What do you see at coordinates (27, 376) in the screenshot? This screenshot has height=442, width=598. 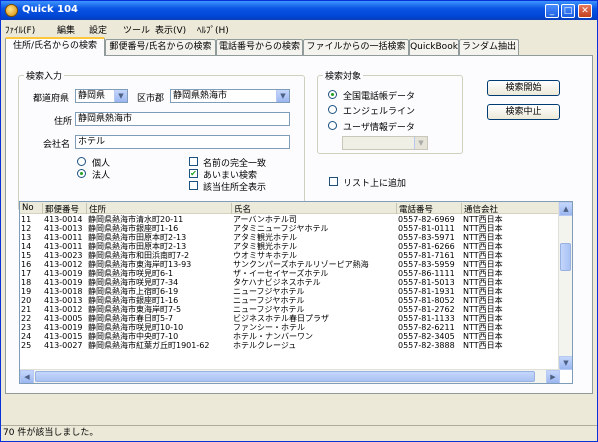 I see `scroll-left-icon: ◀` at bounding box center [27, 376].